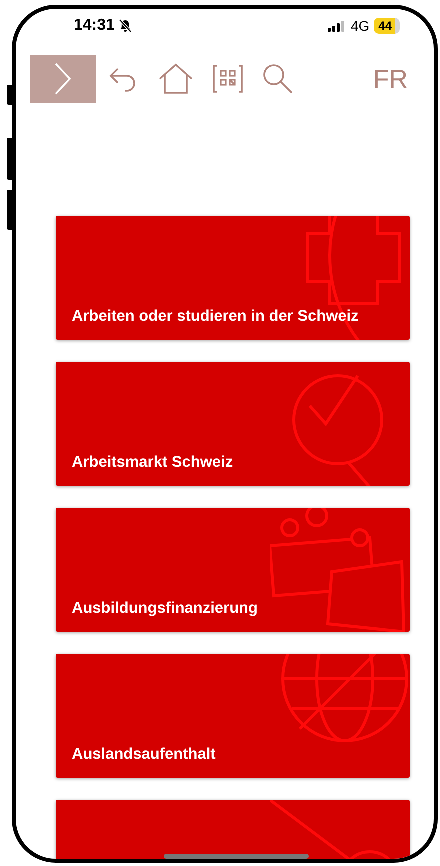  What do you see at coordinates (94, 26) in the screenshot?
I see `status-time: 14:31` at bounding box center [94, 26].